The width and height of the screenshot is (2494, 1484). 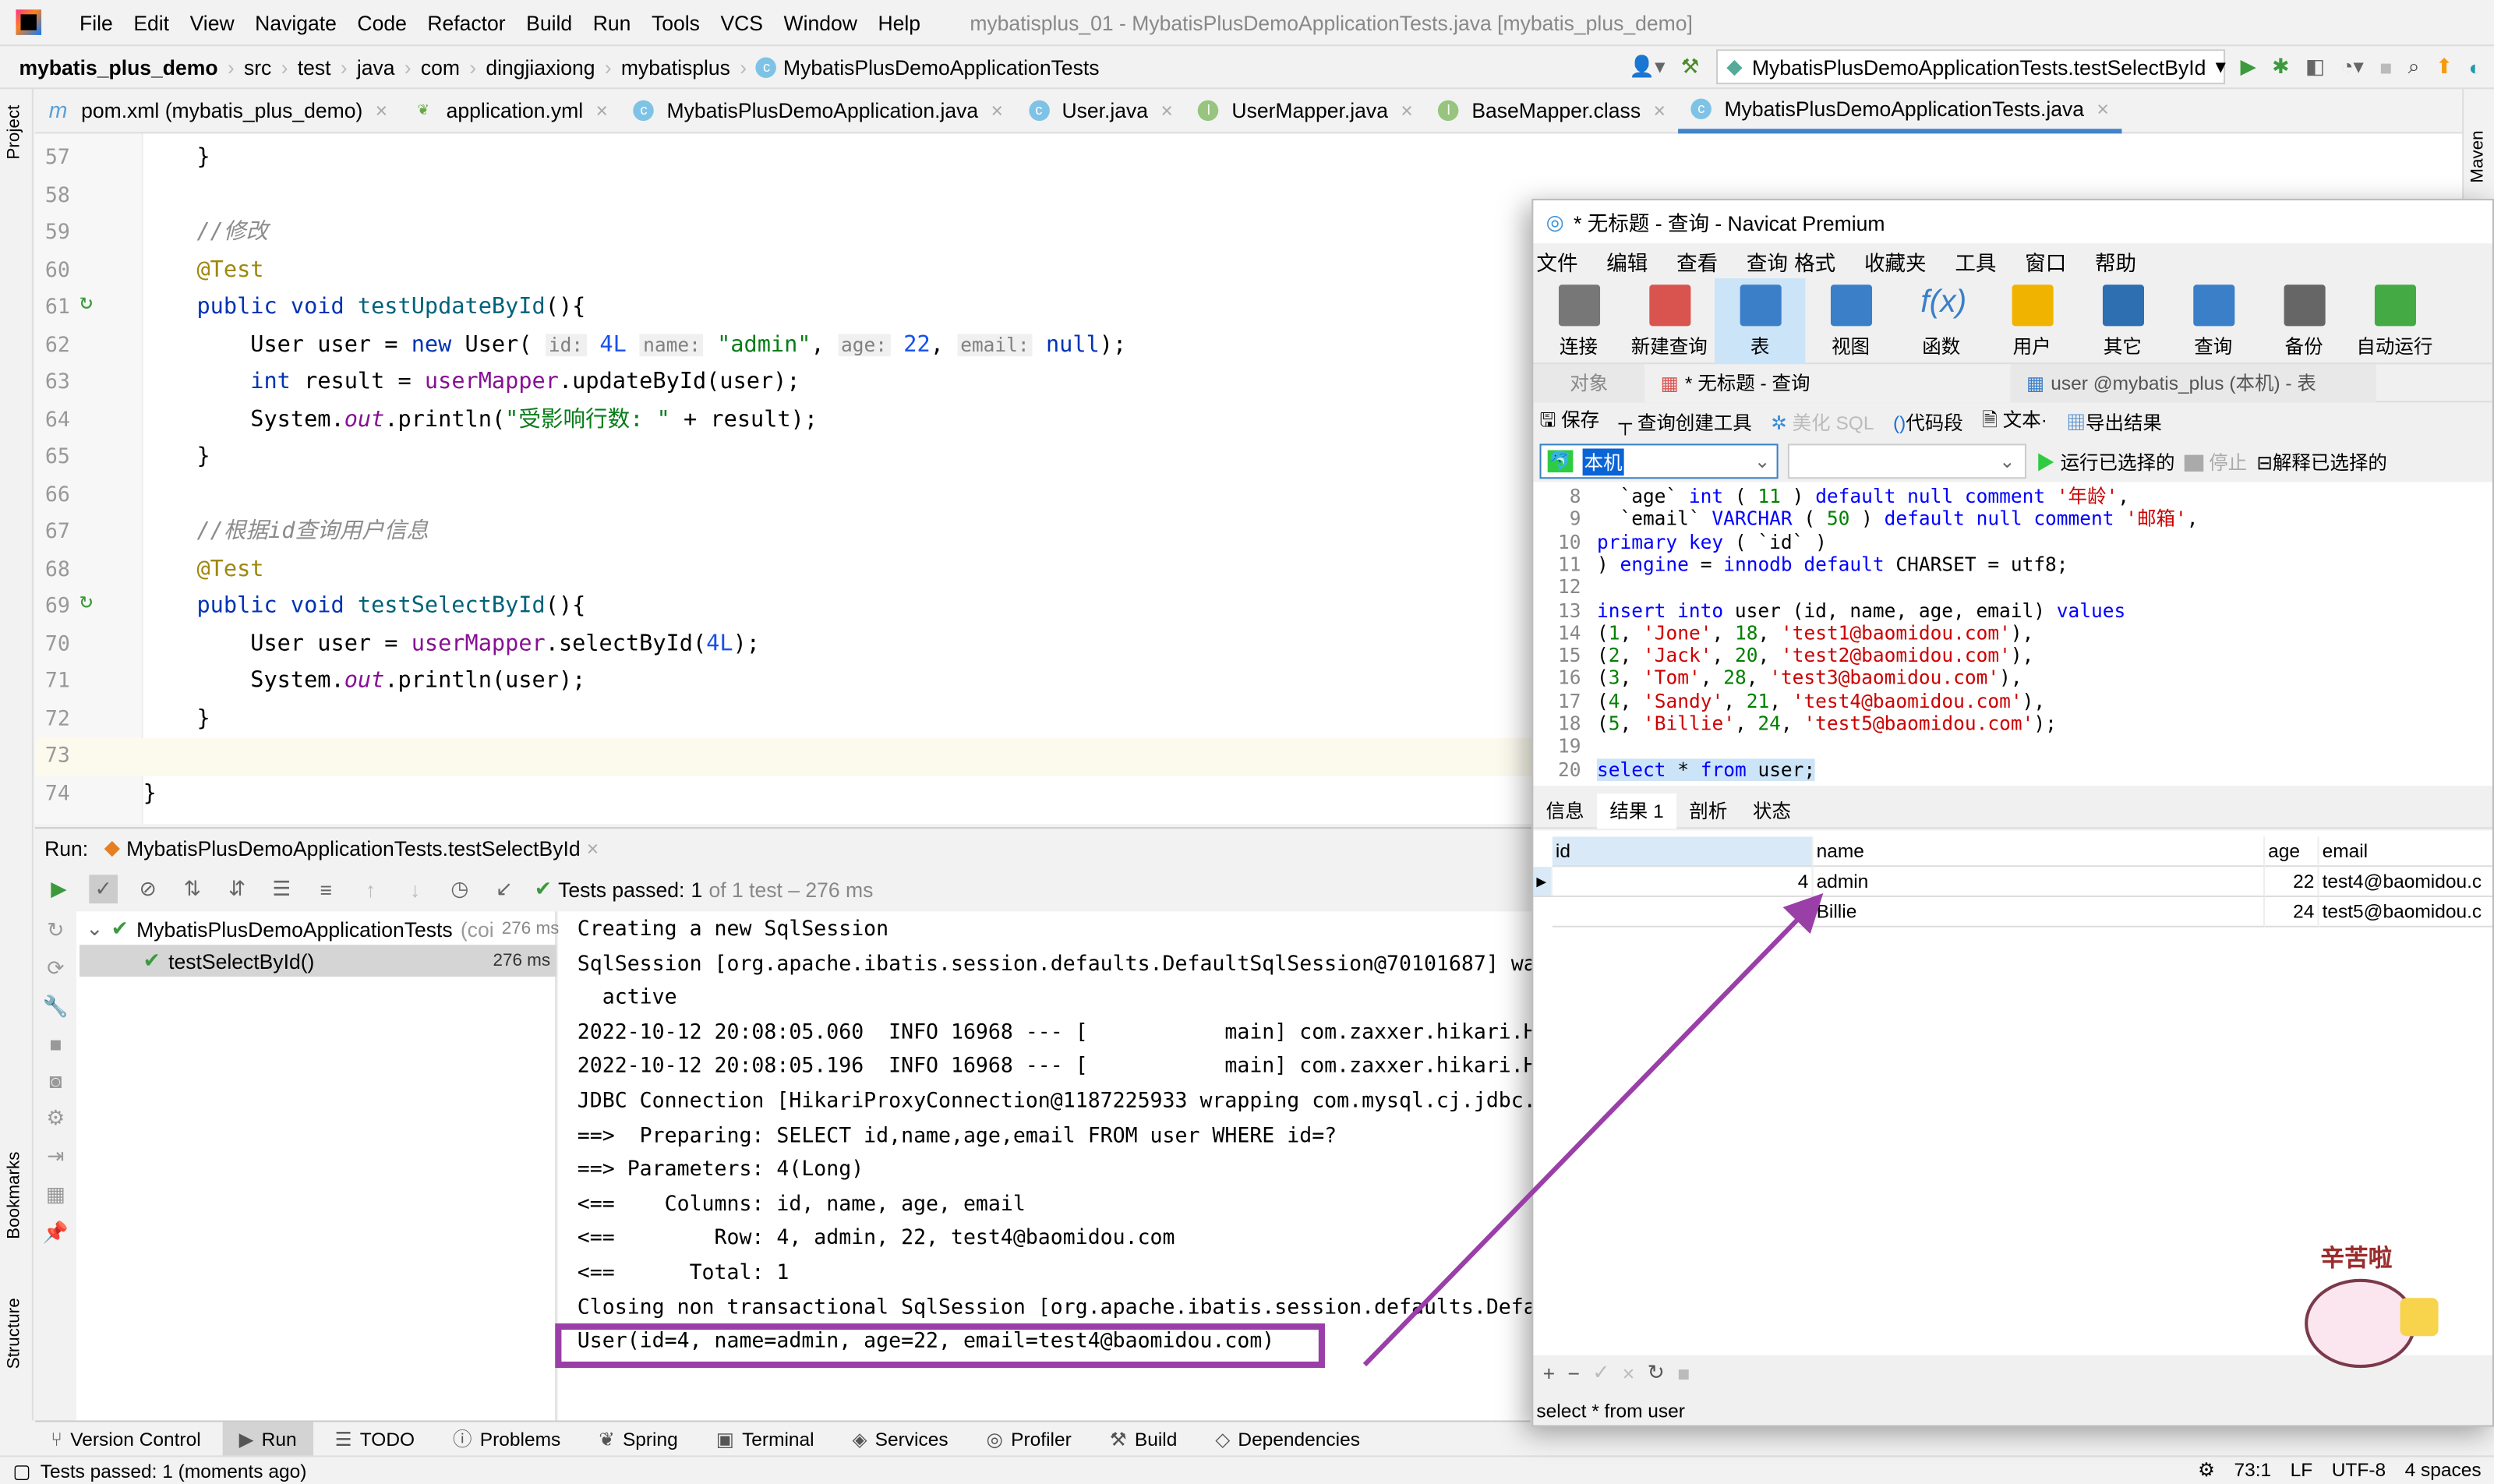 I want to click on column-header-email: email, so click(x=2406, y=851).